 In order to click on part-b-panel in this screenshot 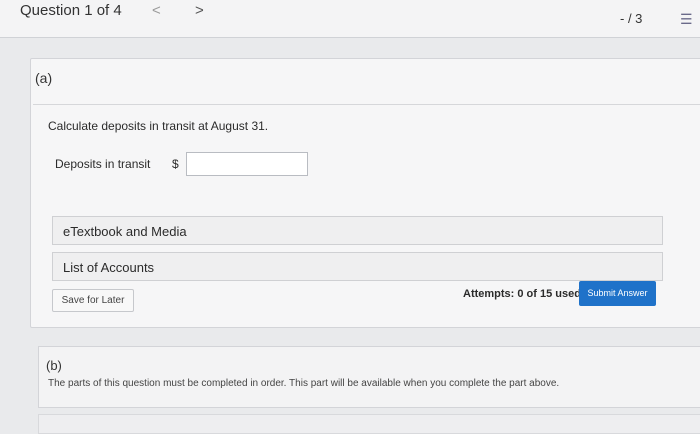, I will do `click(369, 377)`.